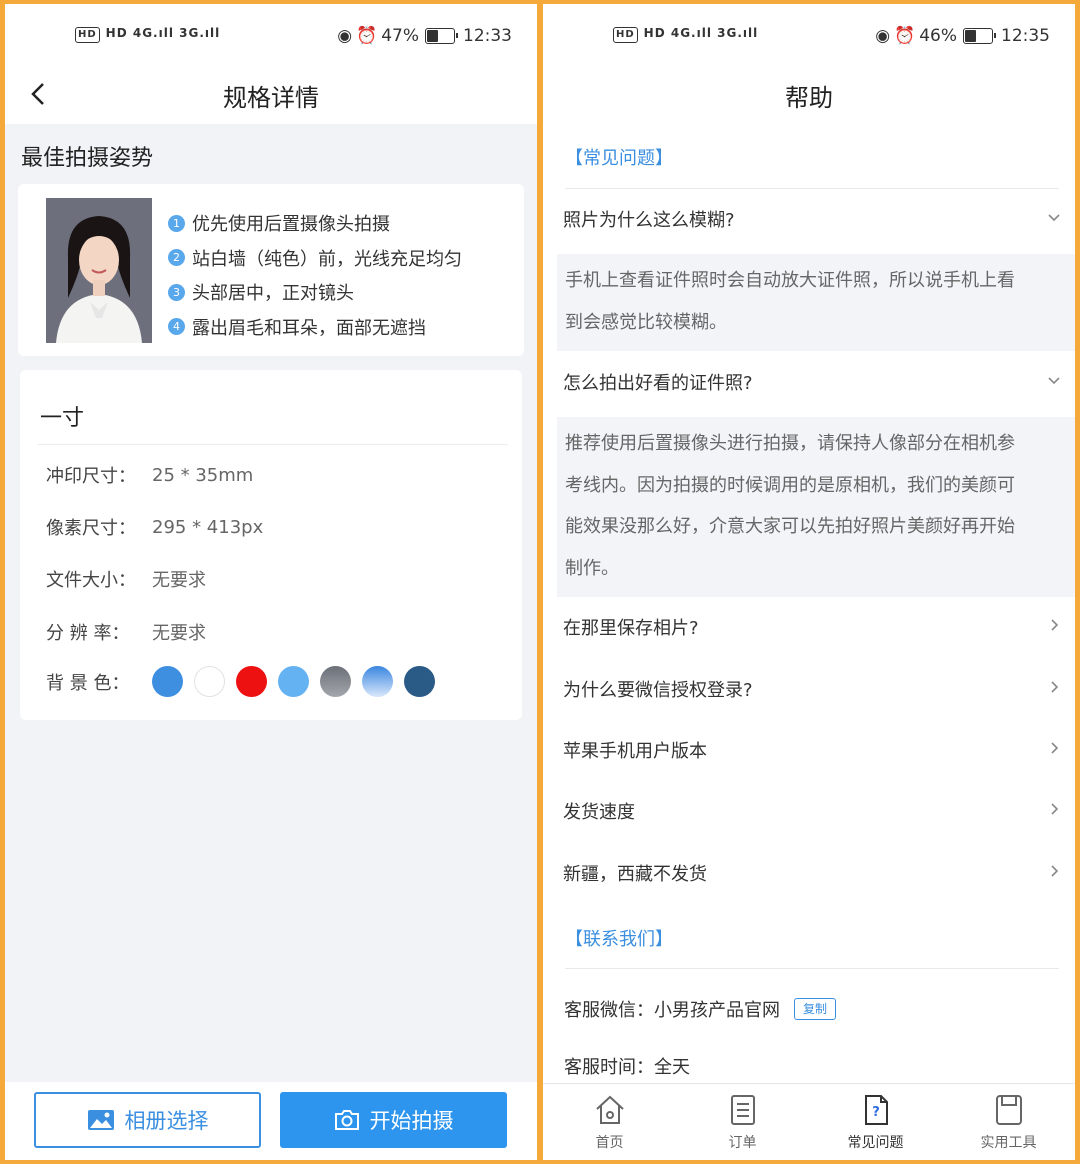  Describe the element at coordinates (147, 1120) in the screenshot. I see `album-select-button: 相册选择` at that location.